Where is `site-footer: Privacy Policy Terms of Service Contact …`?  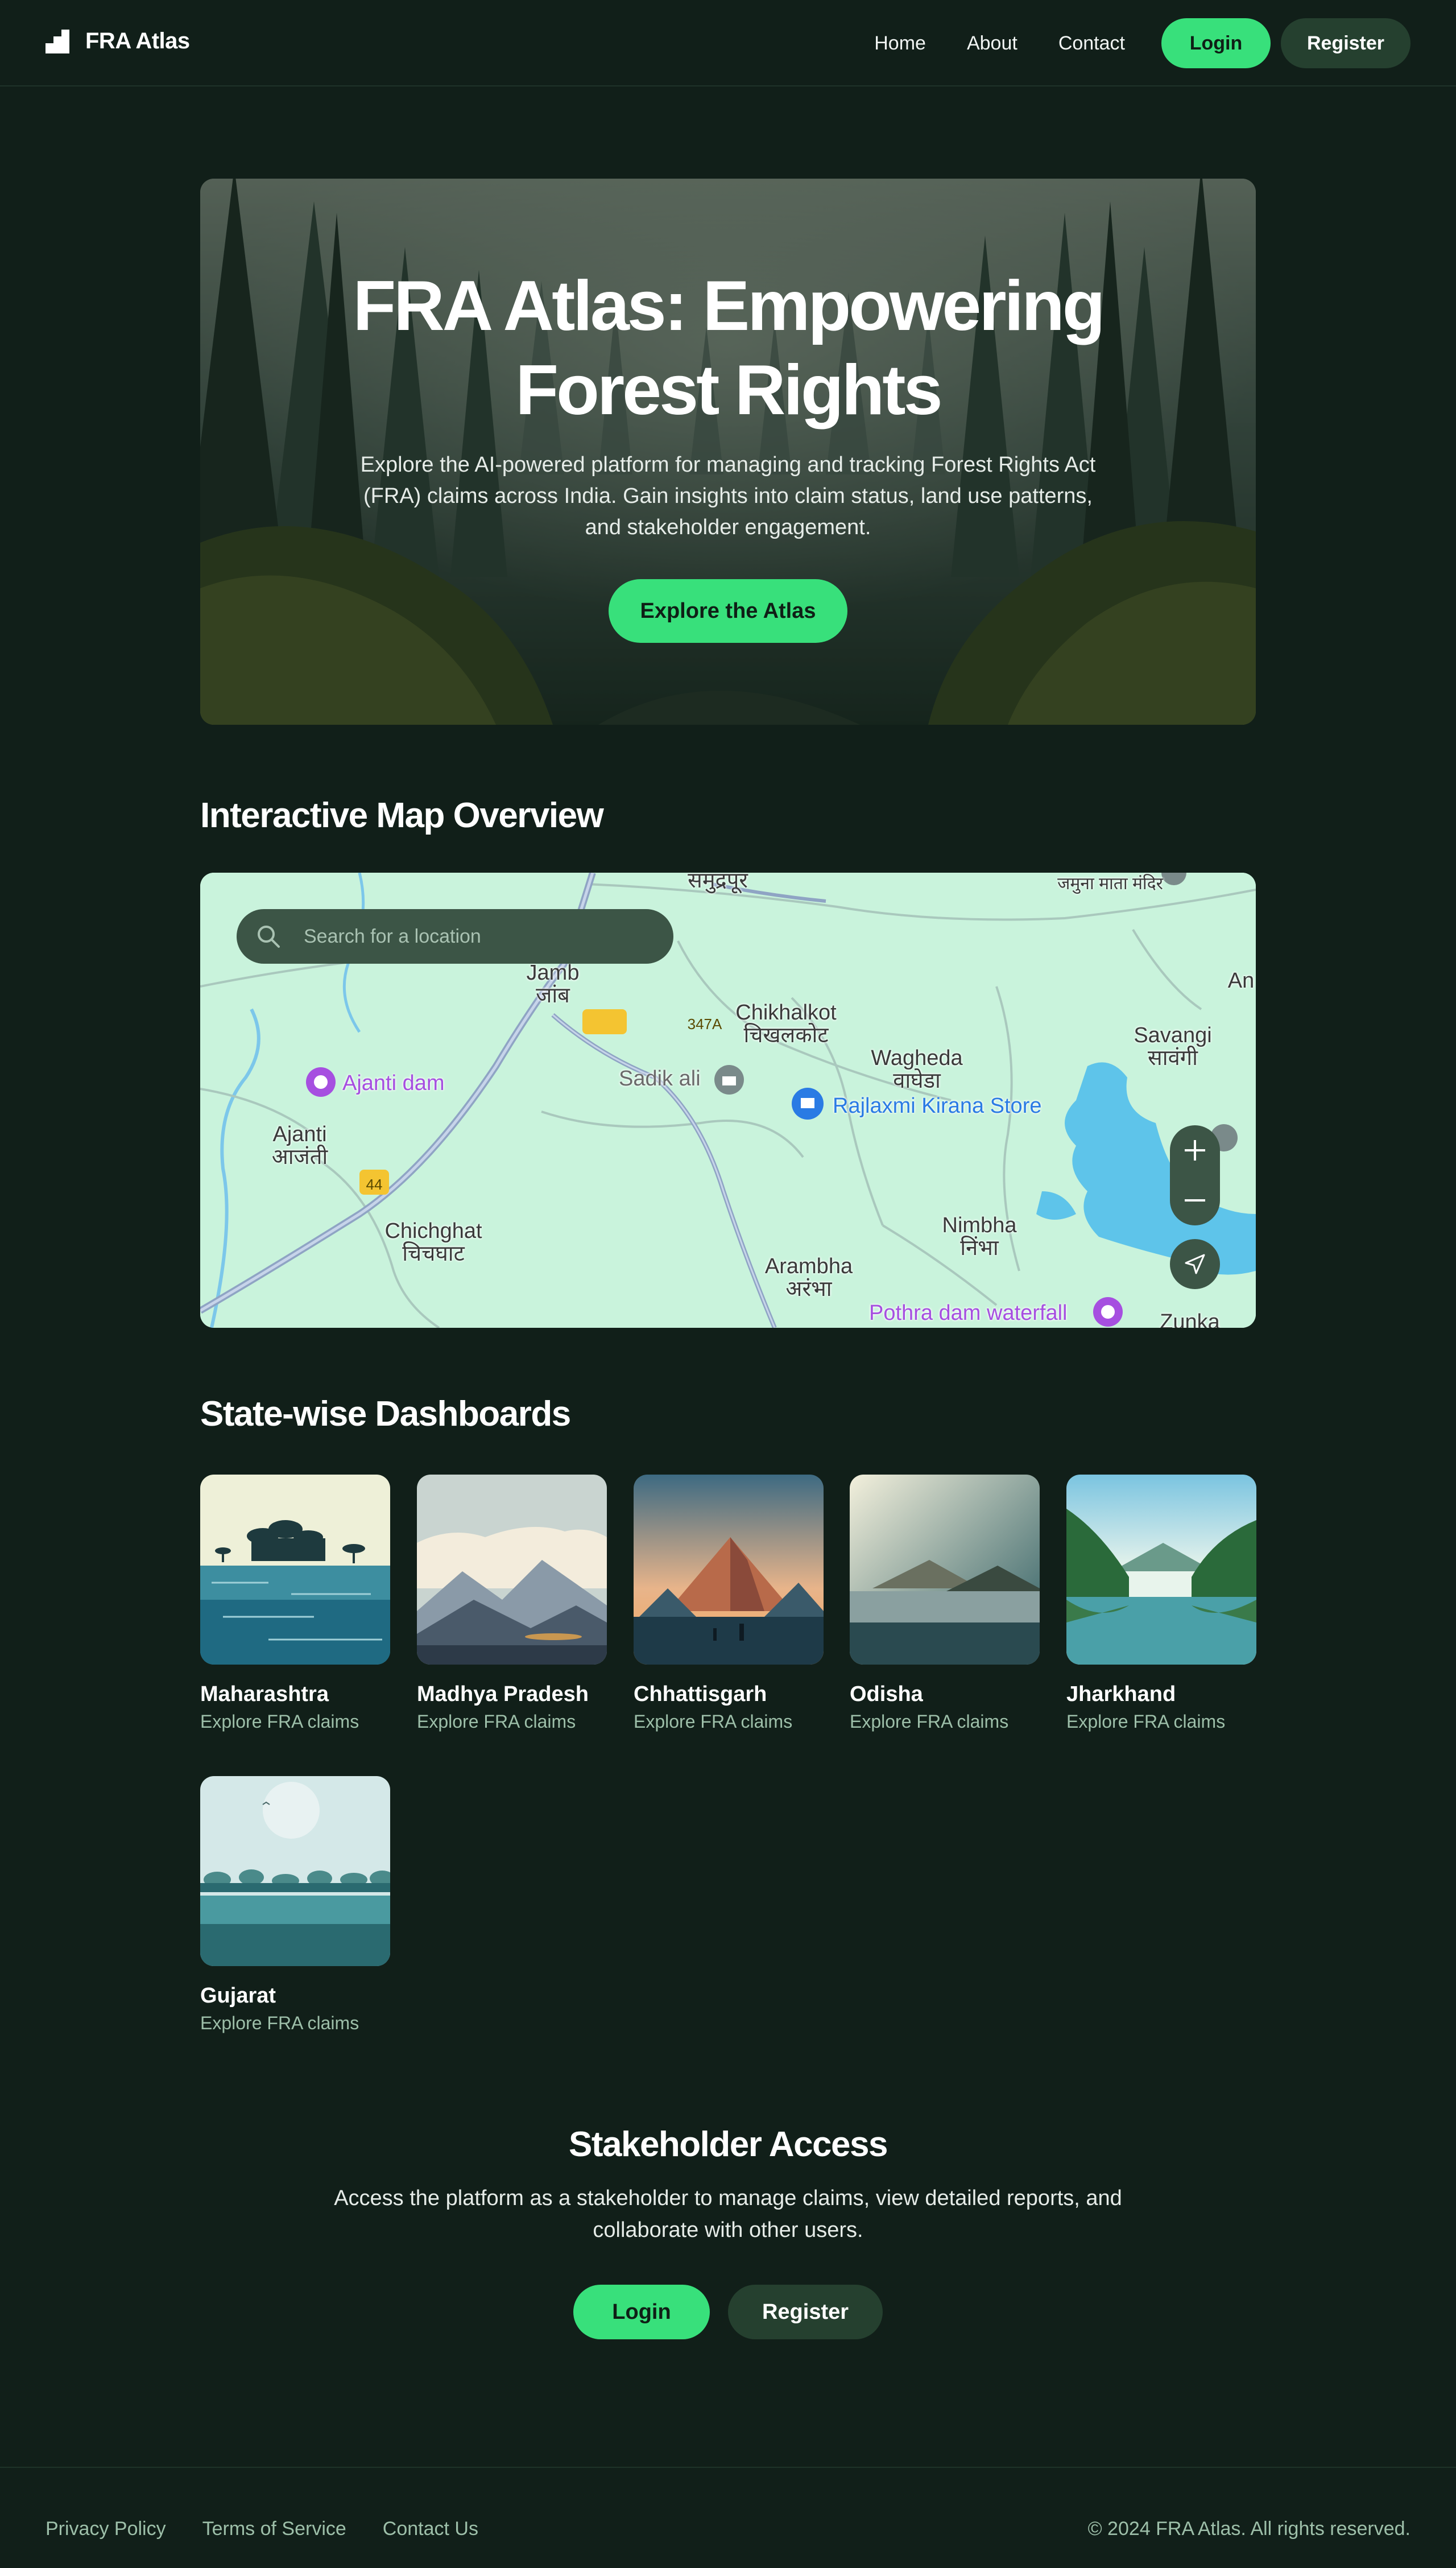 site-footer: Privacy Policy Terms of Service Contact … is located at coordinates (728, 2517).